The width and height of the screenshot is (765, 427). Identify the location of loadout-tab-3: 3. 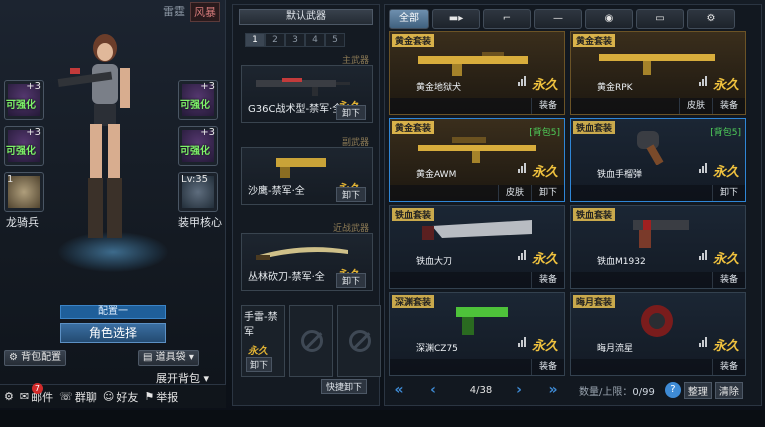
(295, 40).